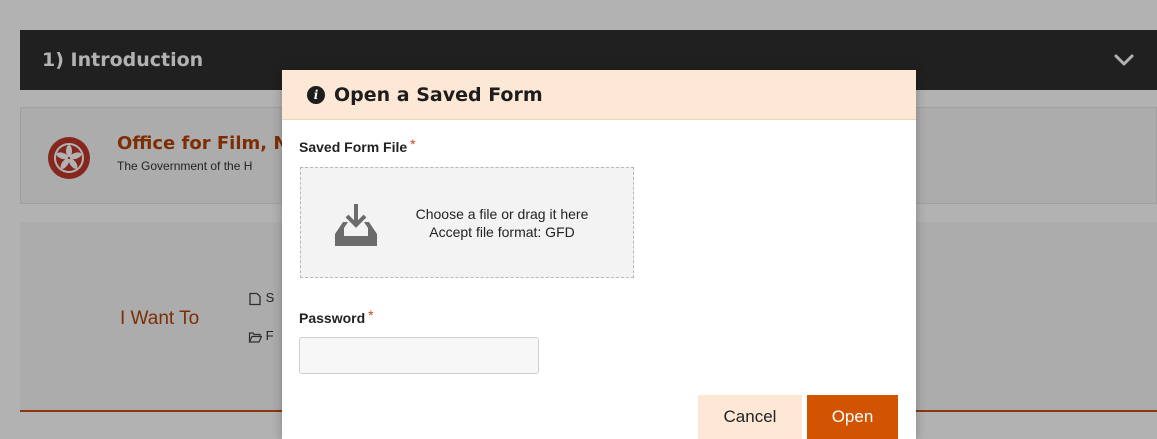 The height and width of the screenshot is (439, 1157). Describe the element at coordinates (419, 355) in the screenshot. I see `password-input` at that location.